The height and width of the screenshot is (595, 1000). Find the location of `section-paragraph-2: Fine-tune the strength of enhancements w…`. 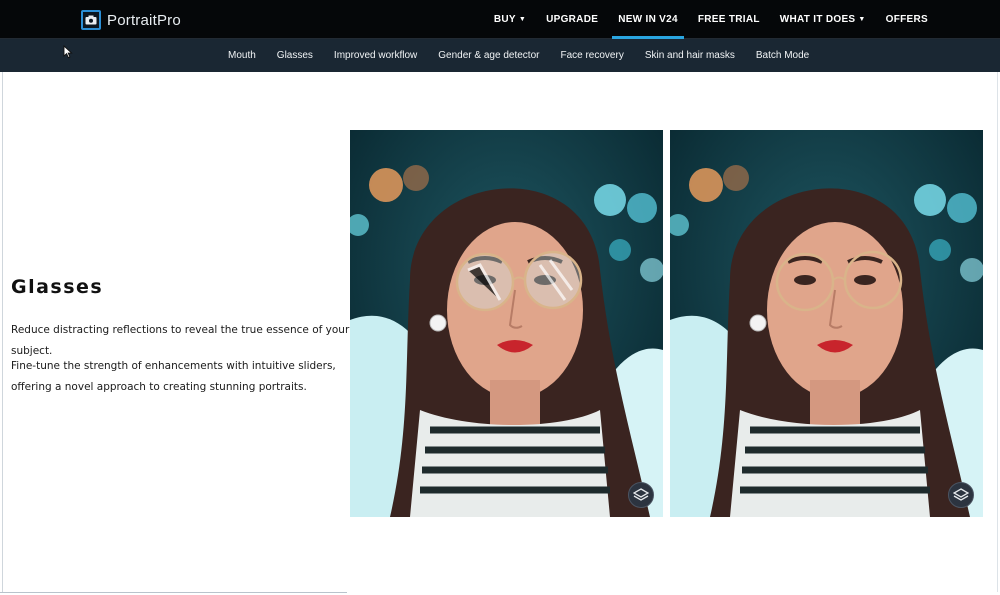

section-paragraph-2: Fine-tune the strength of enhancements w… is located at coordinates (173, 376).